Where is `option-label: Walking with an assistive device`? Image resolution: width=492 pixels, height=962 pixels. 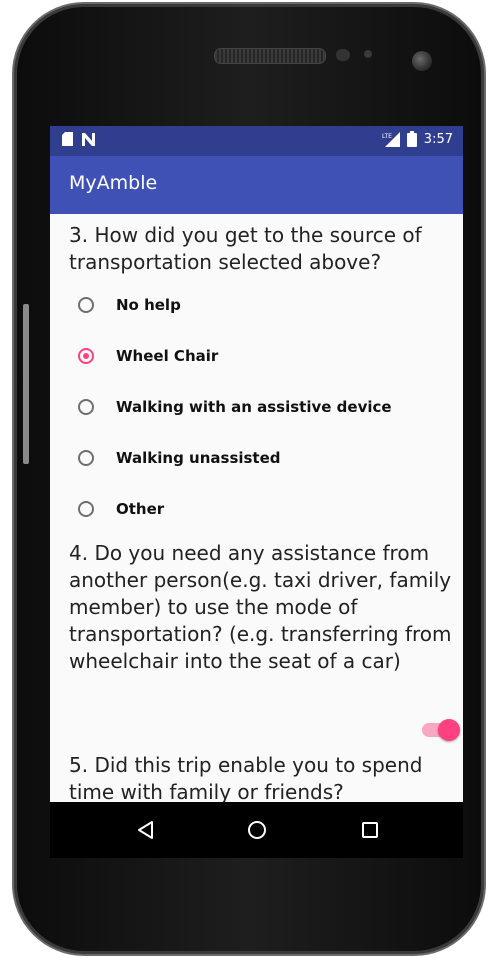
option-label: Walking with an assistive device is located at coordinates (254, 407).